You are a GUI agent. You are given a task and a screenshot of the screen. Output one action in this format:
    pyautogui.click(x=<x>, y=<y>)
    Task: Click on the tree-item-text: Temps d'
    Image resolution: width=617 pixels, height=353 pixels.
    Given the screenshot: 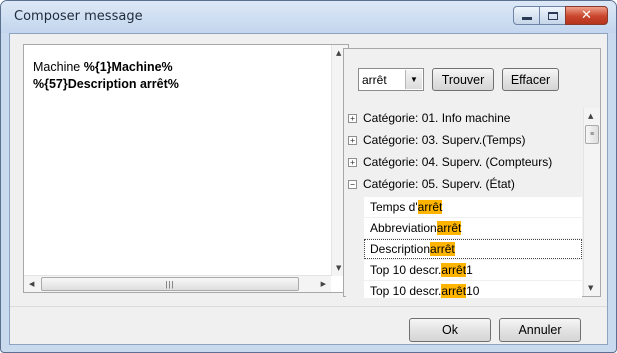 What is the action you would take?
    pyautogui.click(x=394, y=207)
    